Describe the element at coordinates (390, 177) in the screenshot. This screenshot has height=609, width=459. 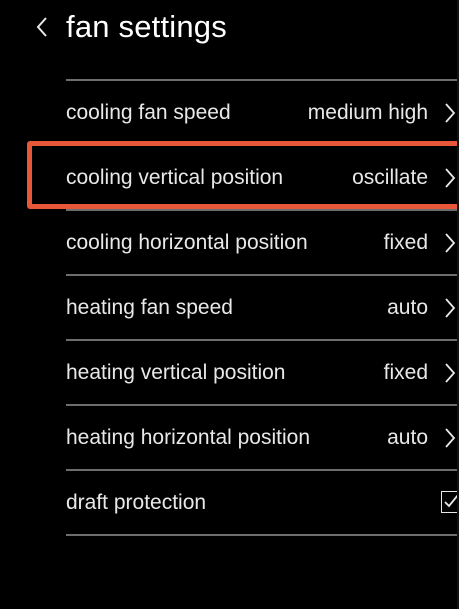
I see `setting-value: oscillate` at that location.